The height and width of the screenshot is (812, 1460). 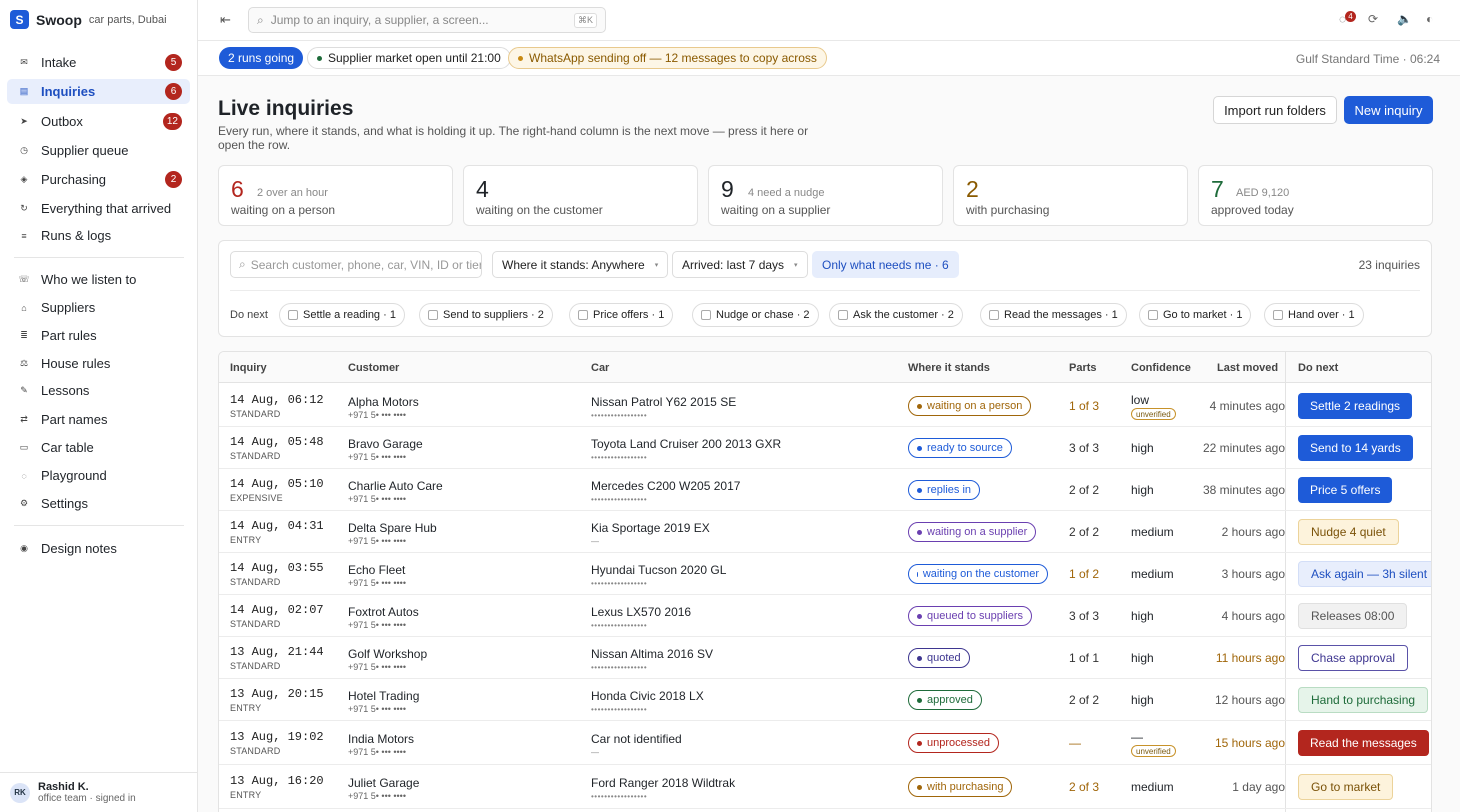 I want to click on sidebar-item-playground: ◌ Playground, so click(x=98, y=475).